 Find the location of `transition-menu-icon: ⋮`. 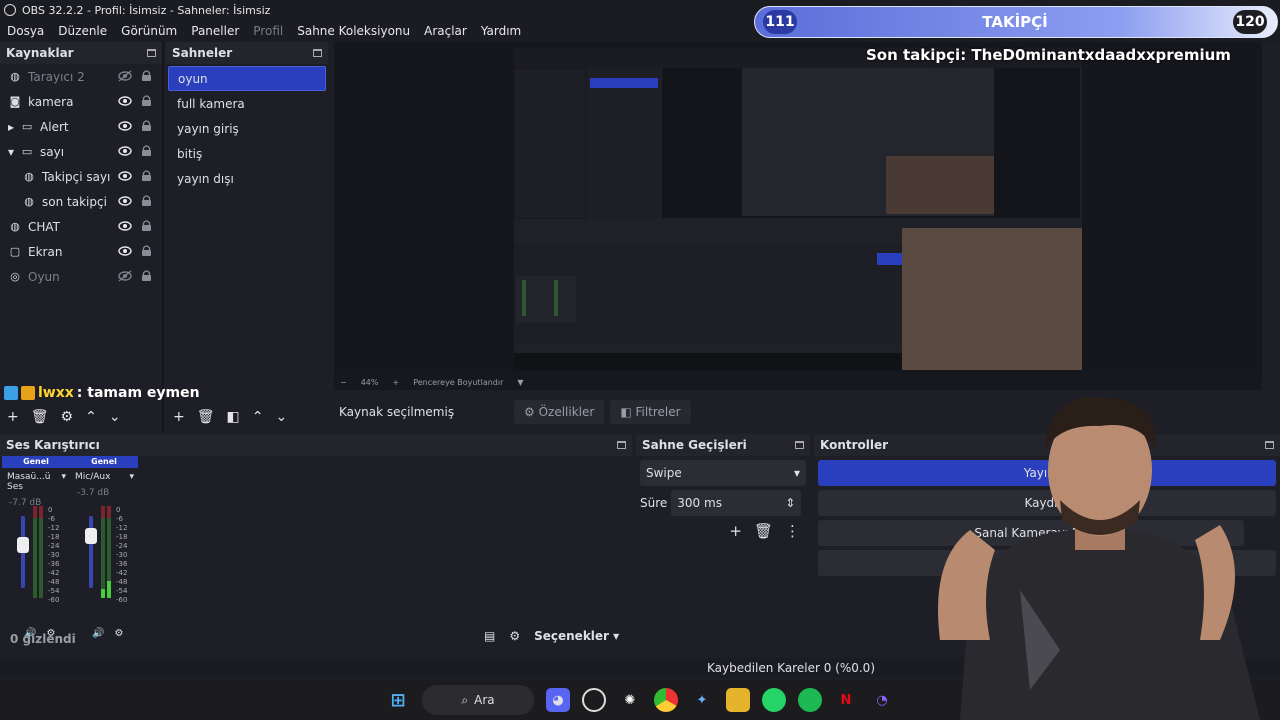

transition-menu-icon: ⋮ is located at coordinates (792, 531).